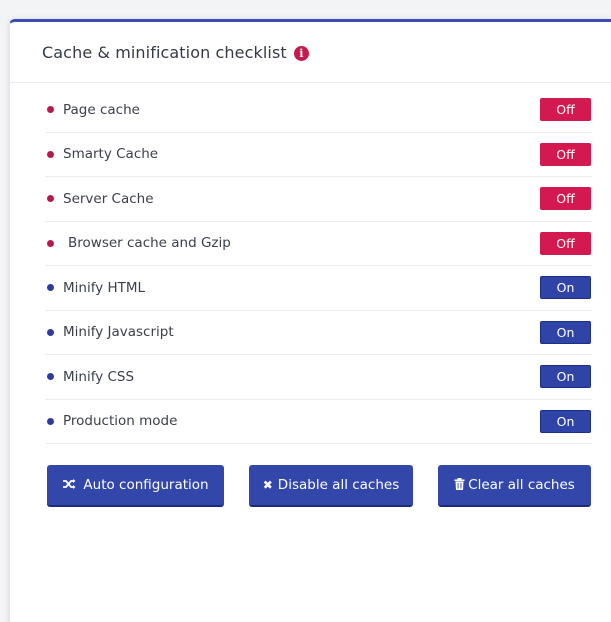  I want to click on item-label: Minify Javascript, so click(118, 332).